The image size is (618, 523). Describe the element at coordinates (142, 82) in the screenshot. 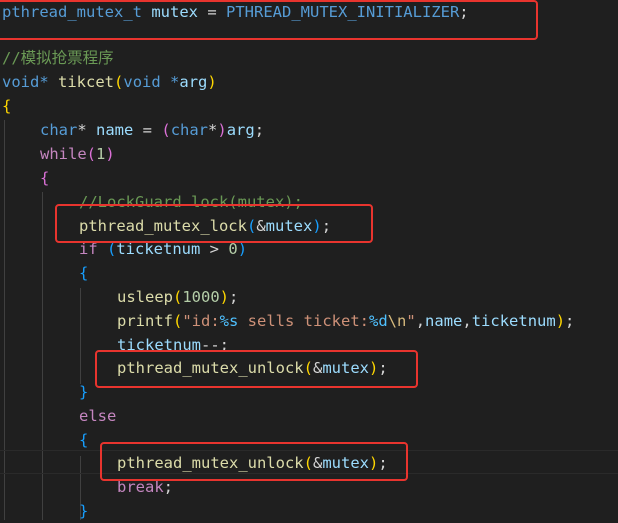

I see `type-token: void` at that location.